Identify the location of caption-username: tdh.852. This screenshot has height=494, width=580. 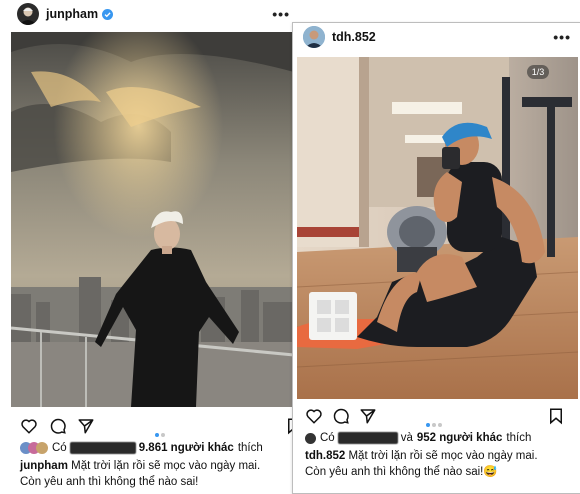
(325, 456).